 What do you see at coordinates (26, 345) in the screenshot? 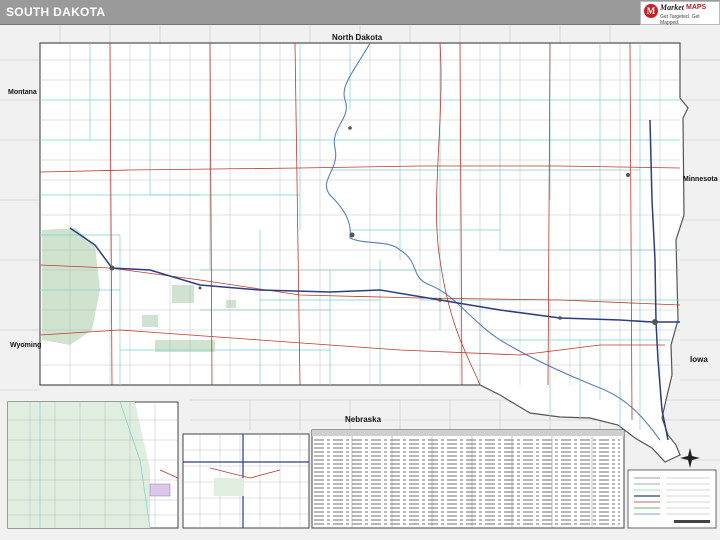
I see `label-wyoming: Wyoming` at bounding box center [26, 345].